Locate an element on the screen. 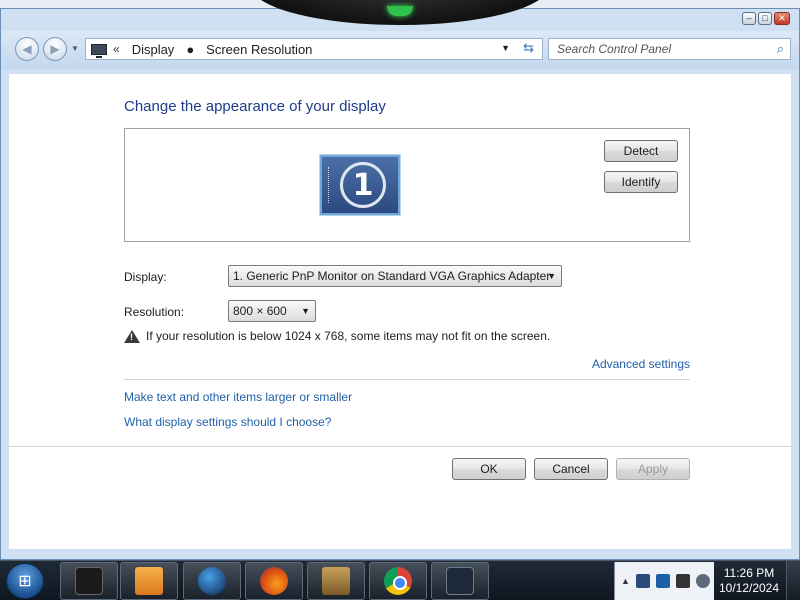 The height and width of the screenshot is (600, 800). resolution-select-value: 800 × 600 is located at coordinates (260, 311).